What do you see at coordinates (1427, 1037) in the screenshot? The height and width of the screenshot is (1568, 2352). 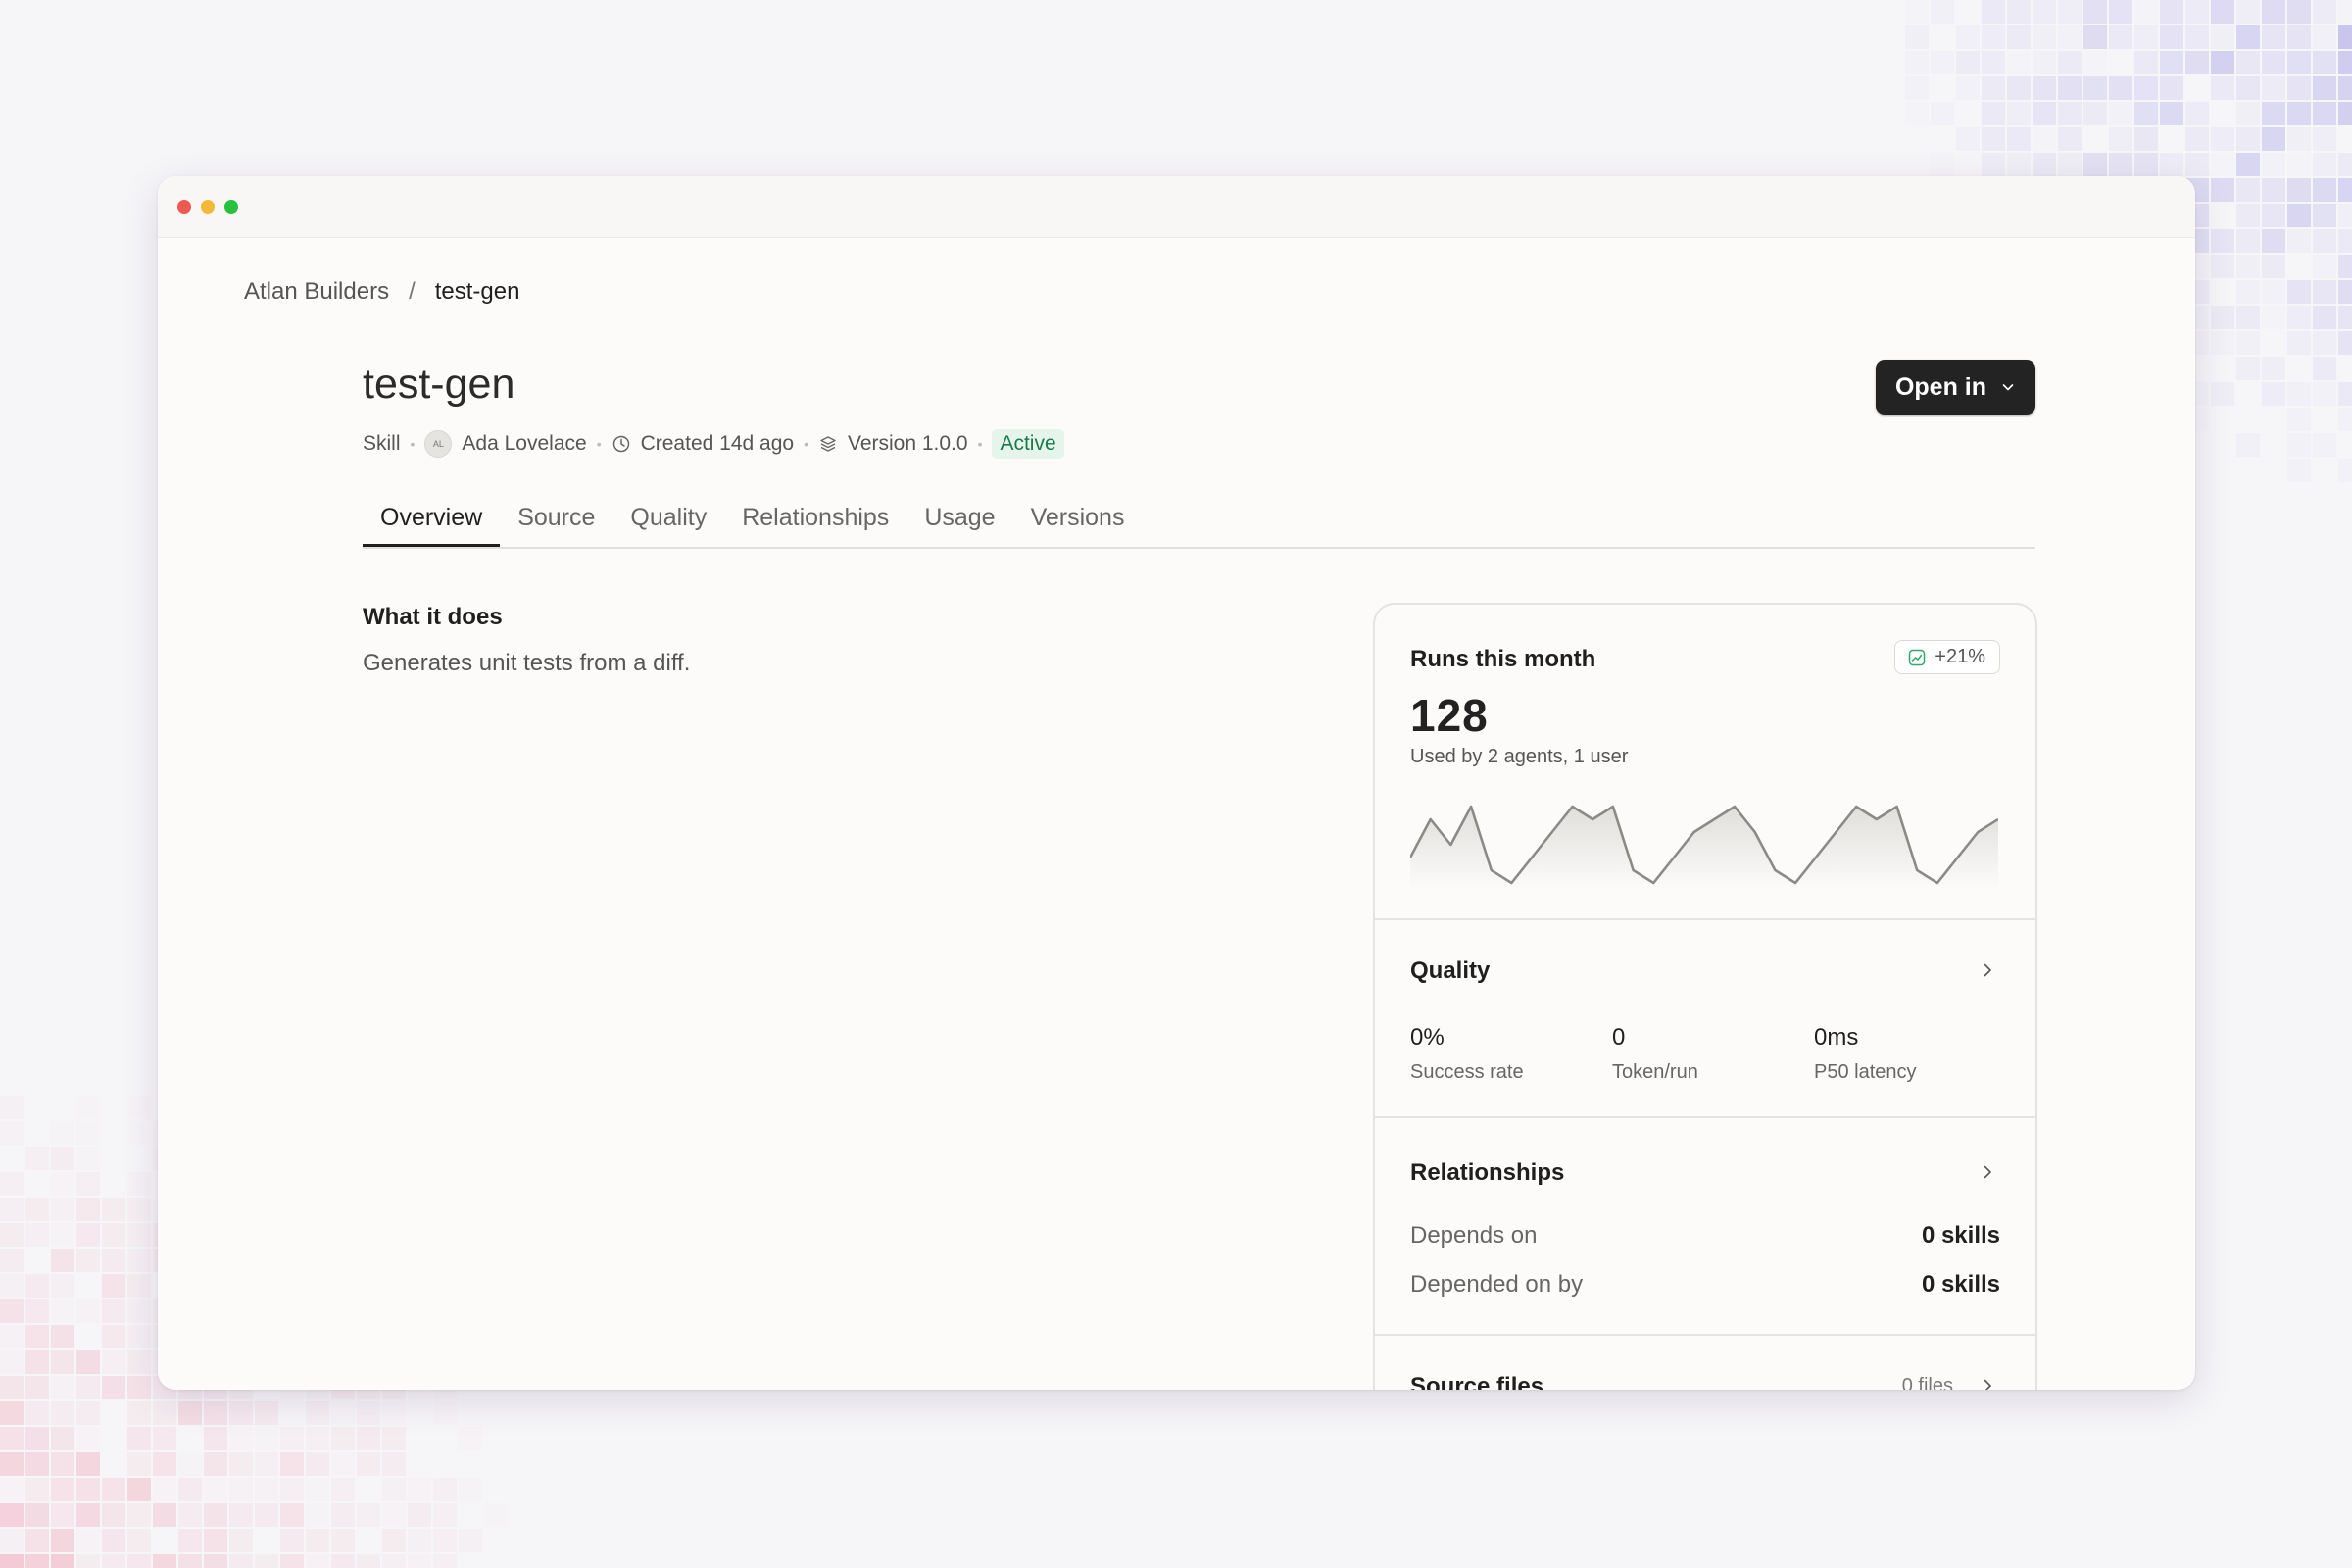 I see `stat-value: 0%` at bounding box center [1427, 1037].